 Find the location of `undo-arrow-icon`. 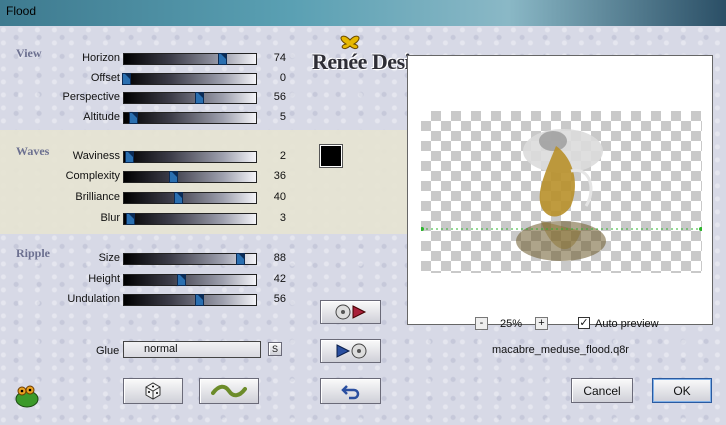

undo-arrow-icon is located at coordinates (349, 392).